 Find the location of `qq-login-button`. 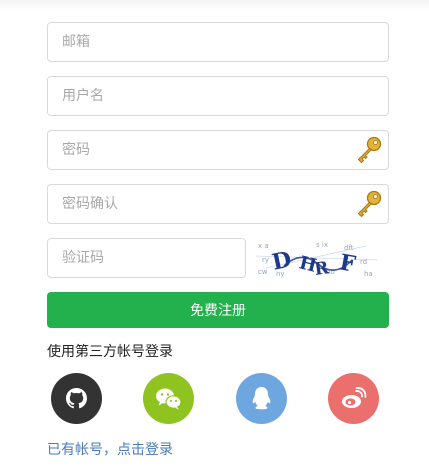

qq-login-button is located at coordinates (261, 398).